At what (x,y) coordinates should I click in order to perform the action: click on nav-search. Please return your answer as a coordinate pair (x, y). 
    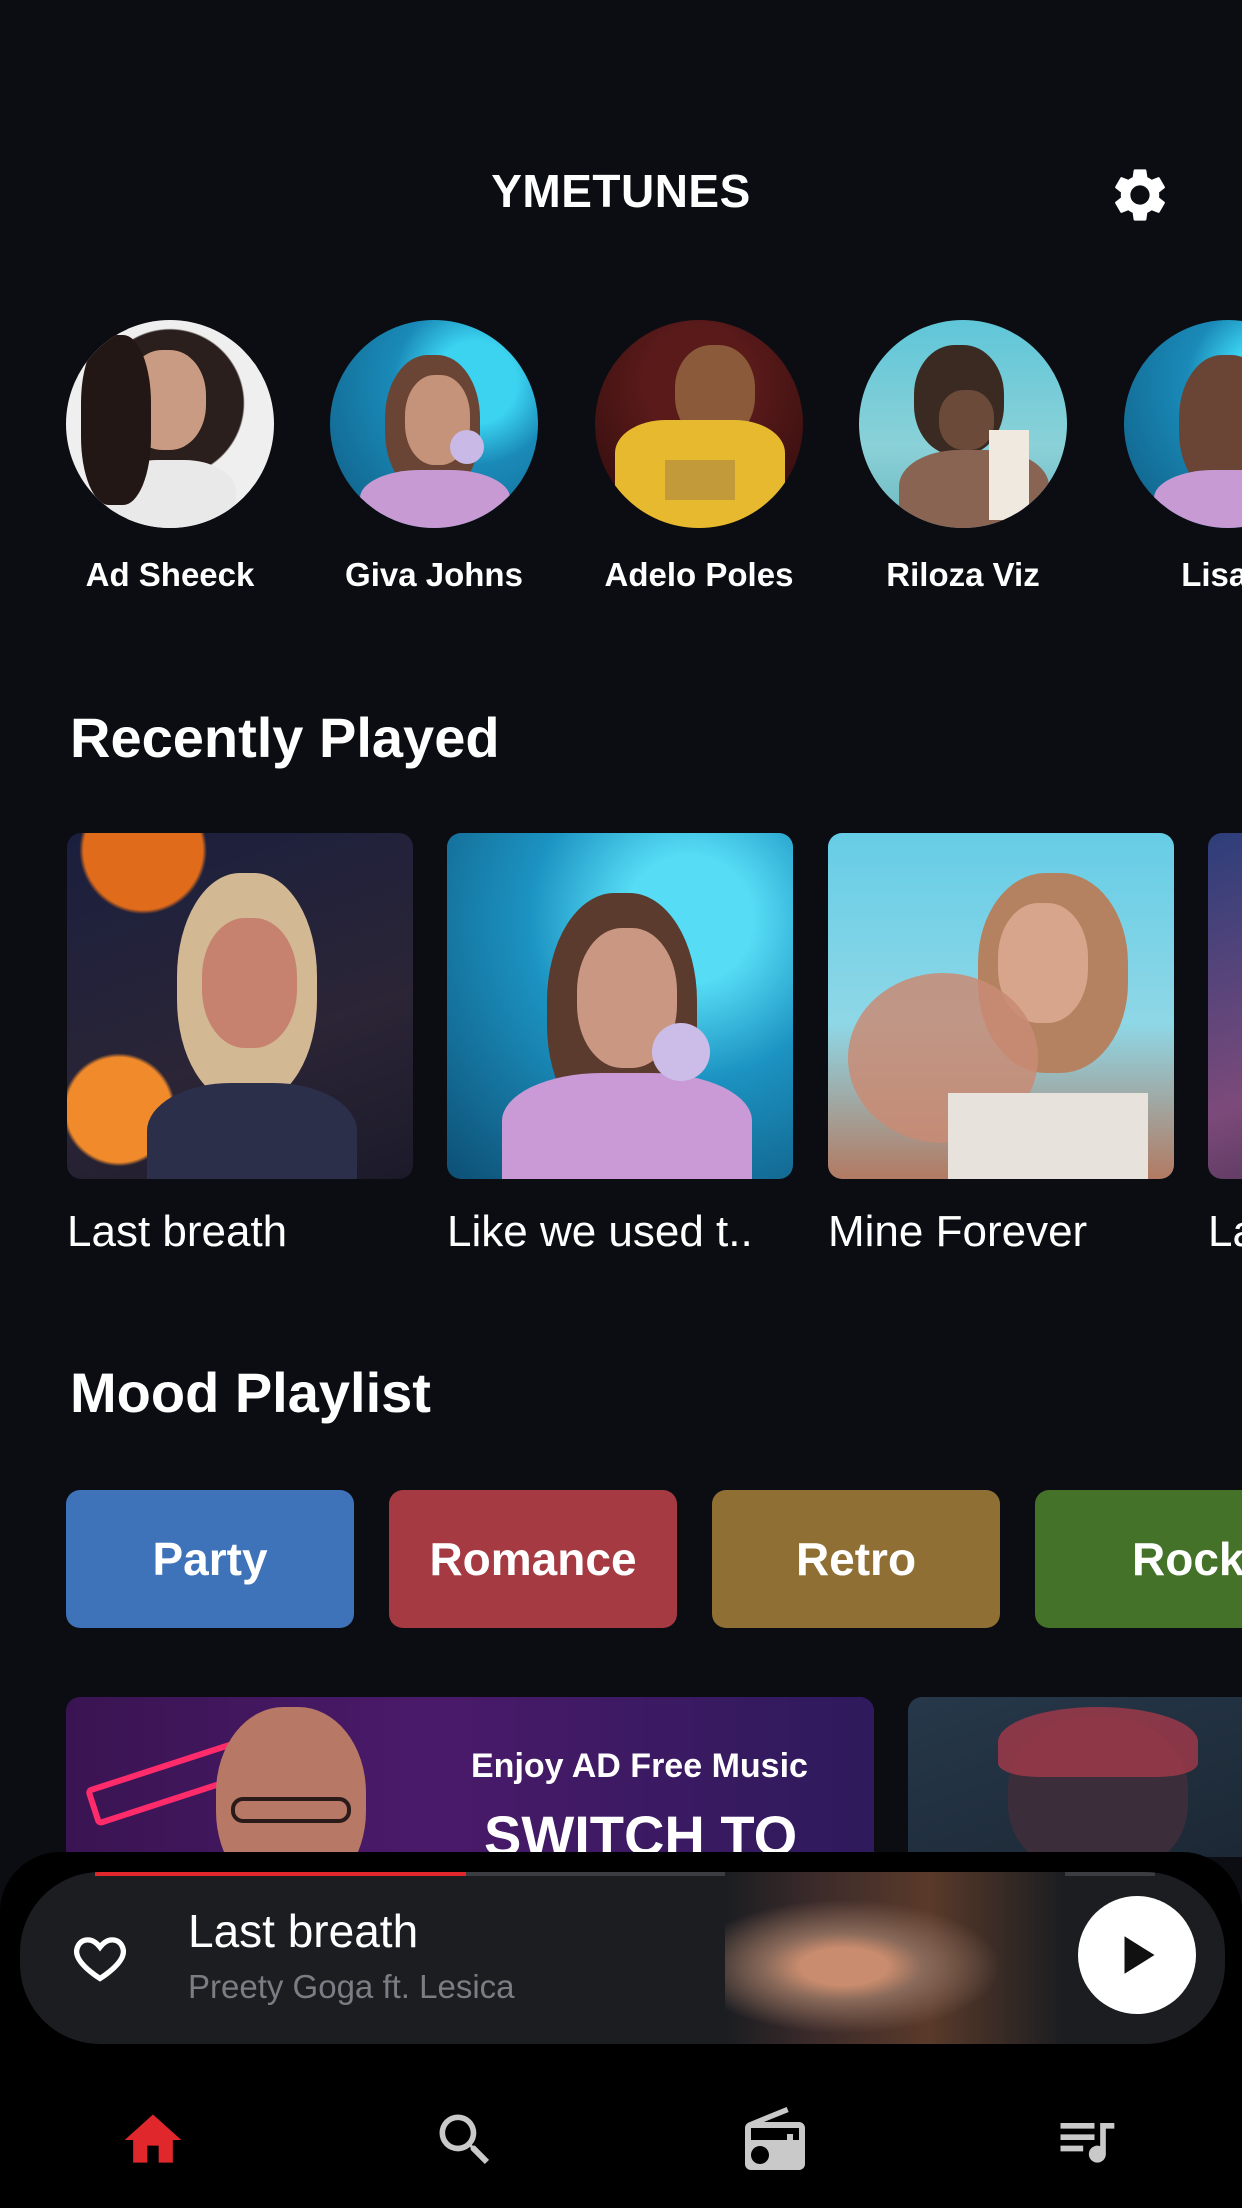
    Looking at the image, I should click on (465, 2140).